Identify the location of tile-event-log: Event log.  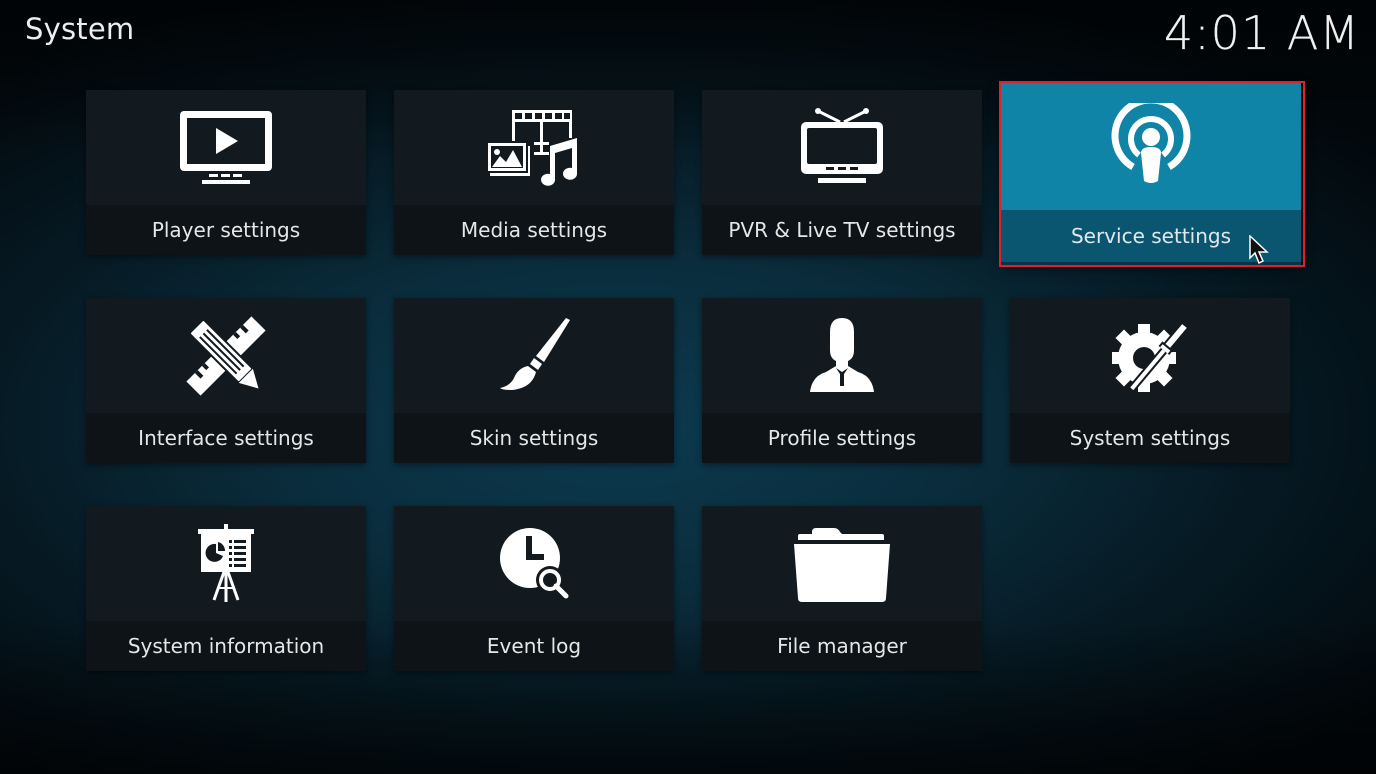
(534, 588).